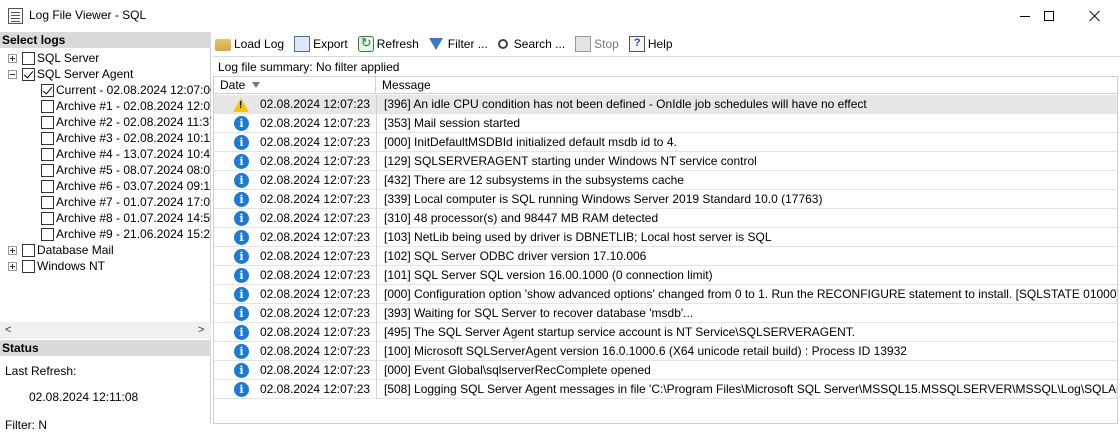 The height and width of the screenshot is (432, 1120). Describe the element at coordinates (201, 330) in the screenshot. I see `scroll-right-button: >` at that location.